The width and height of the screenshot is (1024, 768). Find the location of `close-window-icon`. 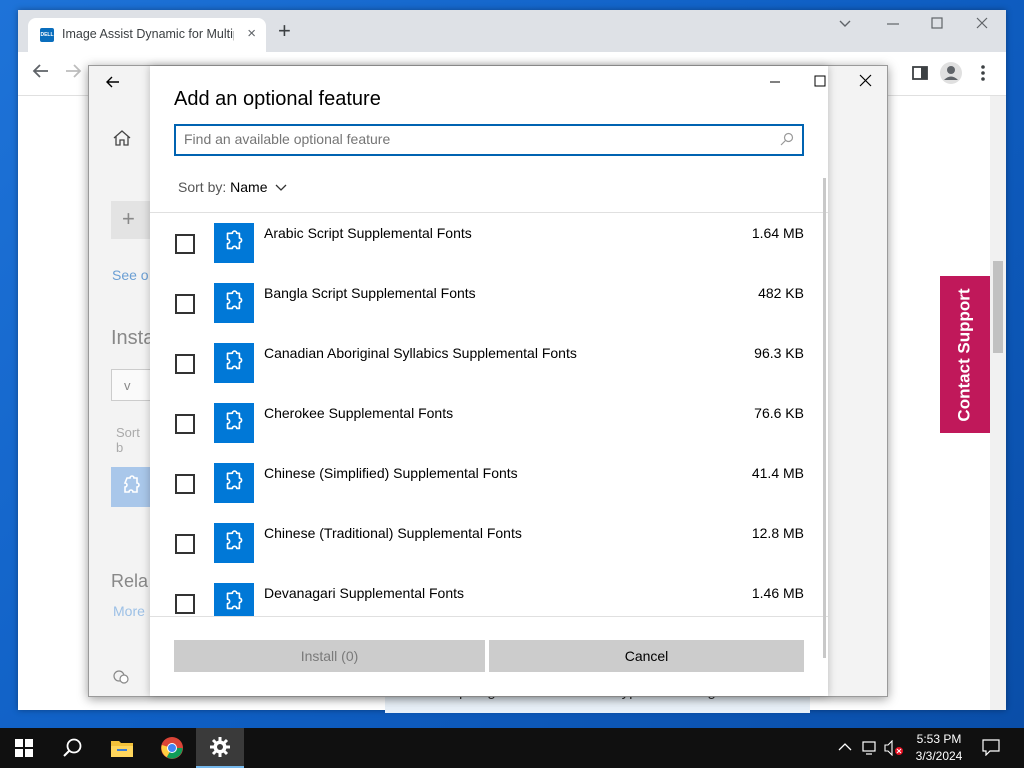

close-window-icon is located at coordinates (982, 25).